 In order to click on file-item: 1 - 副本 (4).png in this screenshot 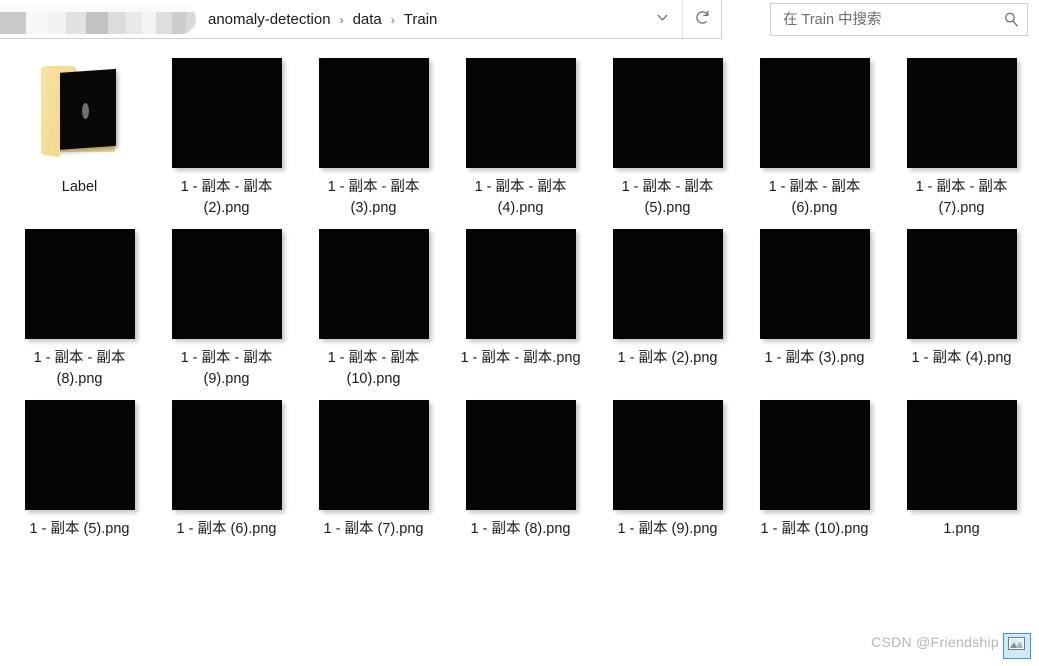, I will do `click(961, 304)`.